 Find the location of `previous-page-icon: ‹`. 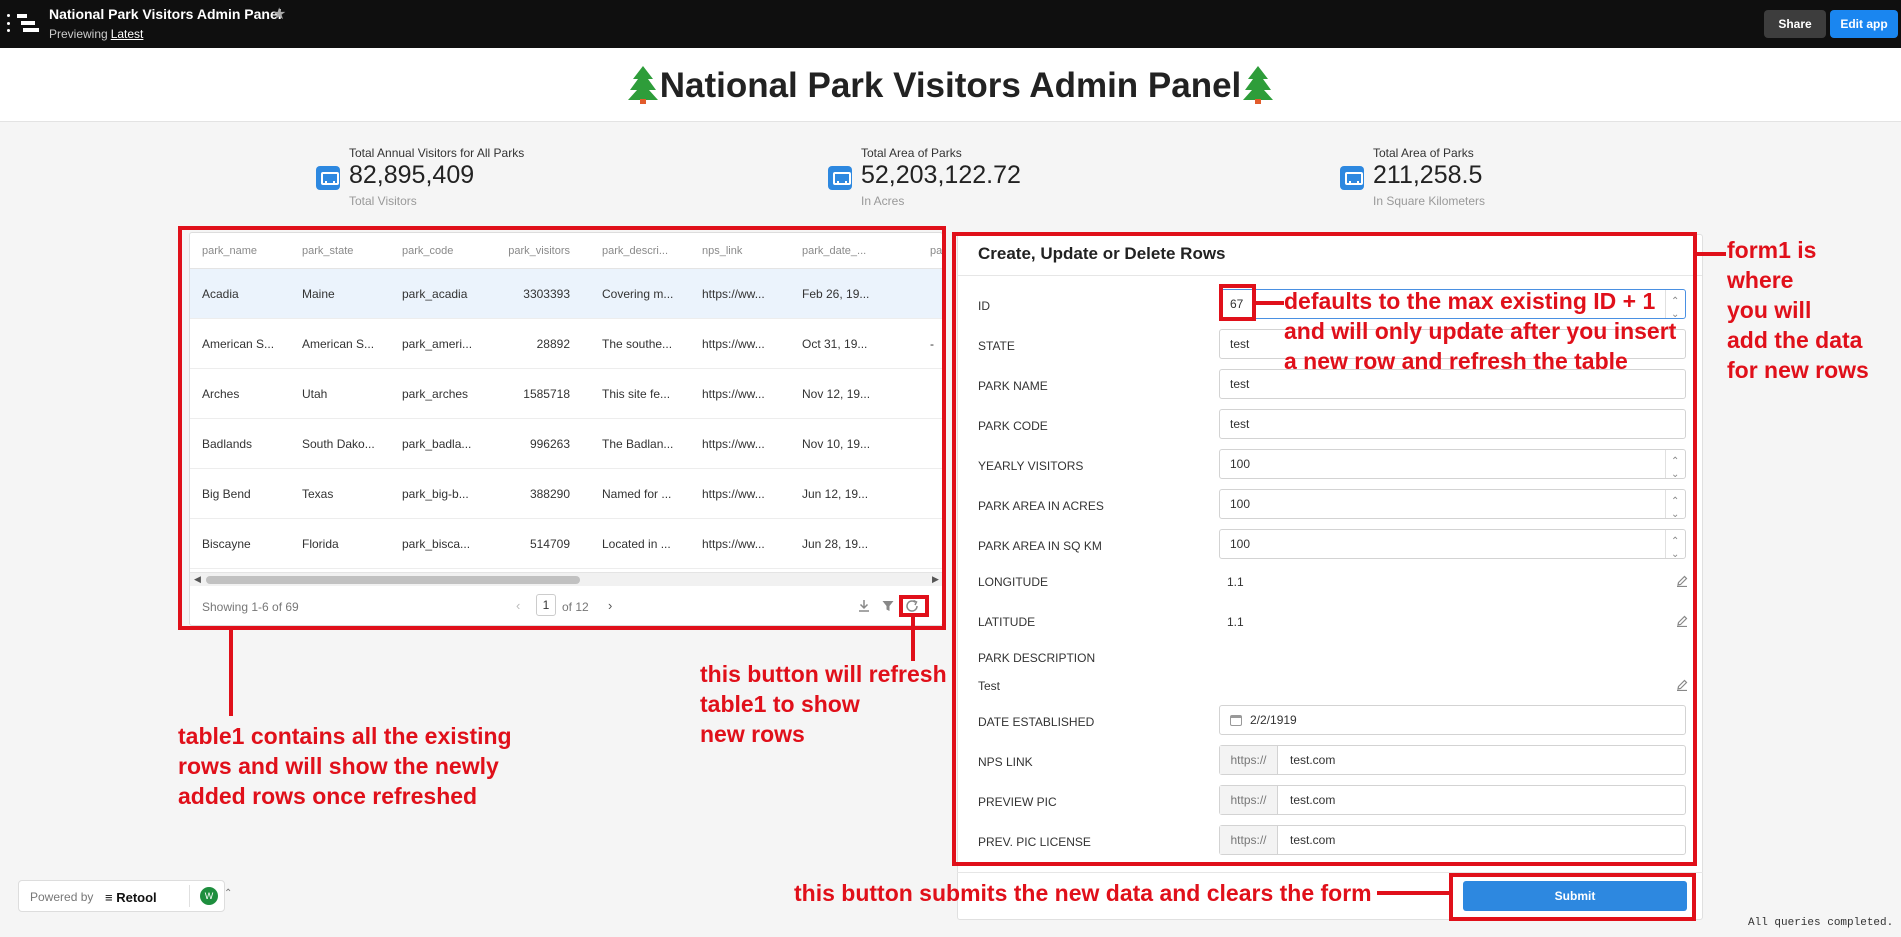

previous-page-icon: ‹ is located at coordinates (518, 605).